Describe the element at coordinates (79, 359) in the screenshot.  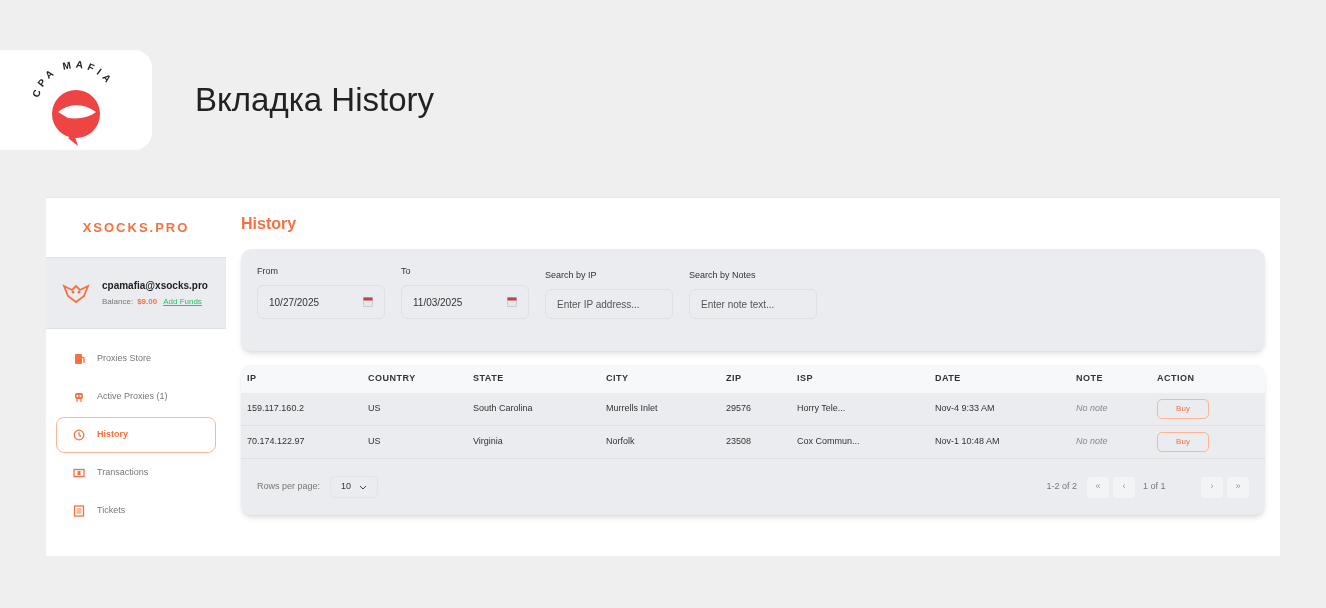
I see `fuel-pump-icon` at that location.